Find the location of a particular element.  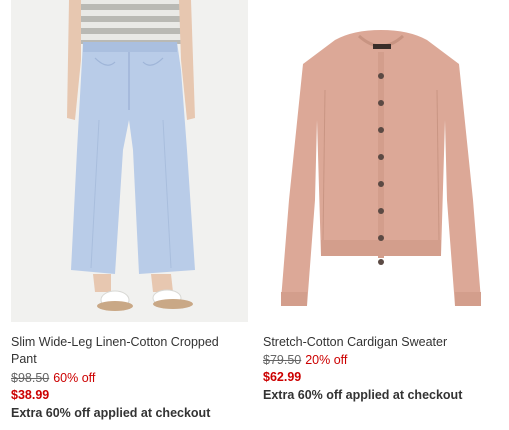

price-row: $98.50 60% off is located at coordinates (53, 378).